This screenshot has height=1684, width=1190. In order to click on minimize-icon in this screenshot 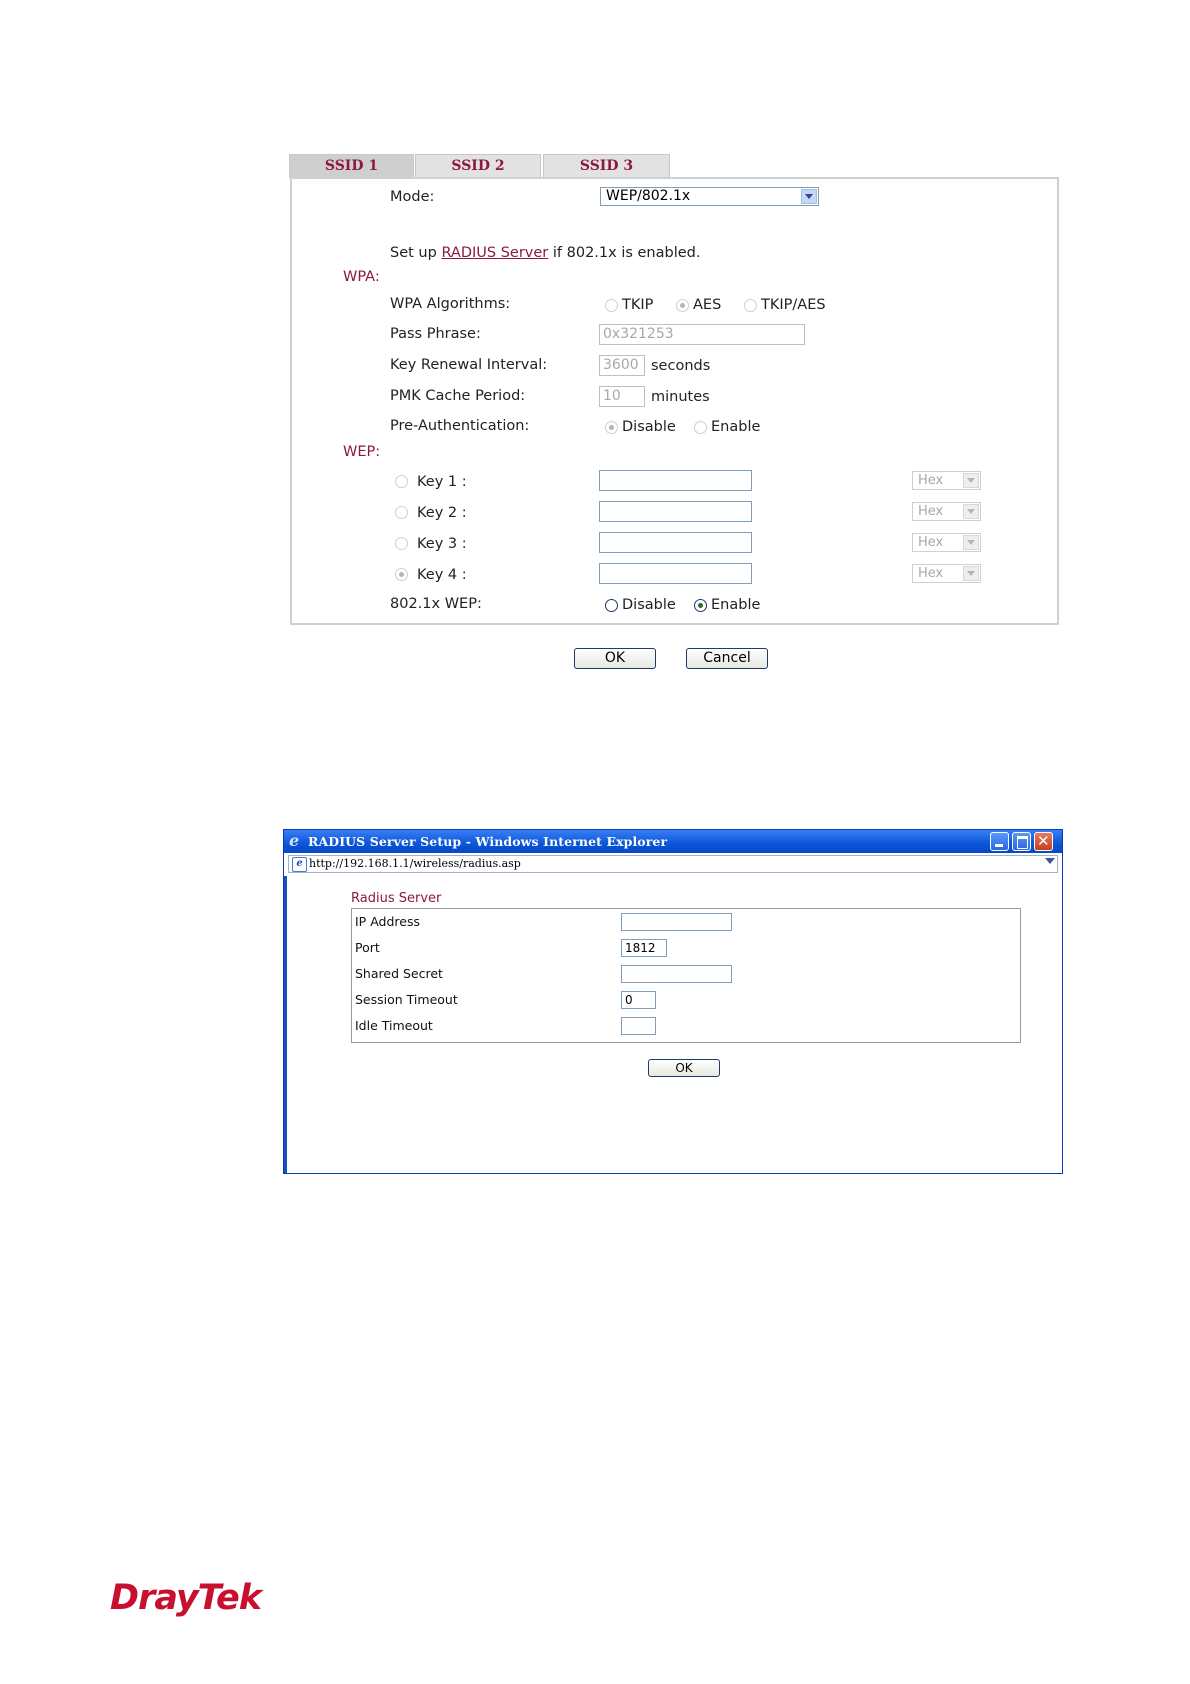, I will do `click(999, 845)`.